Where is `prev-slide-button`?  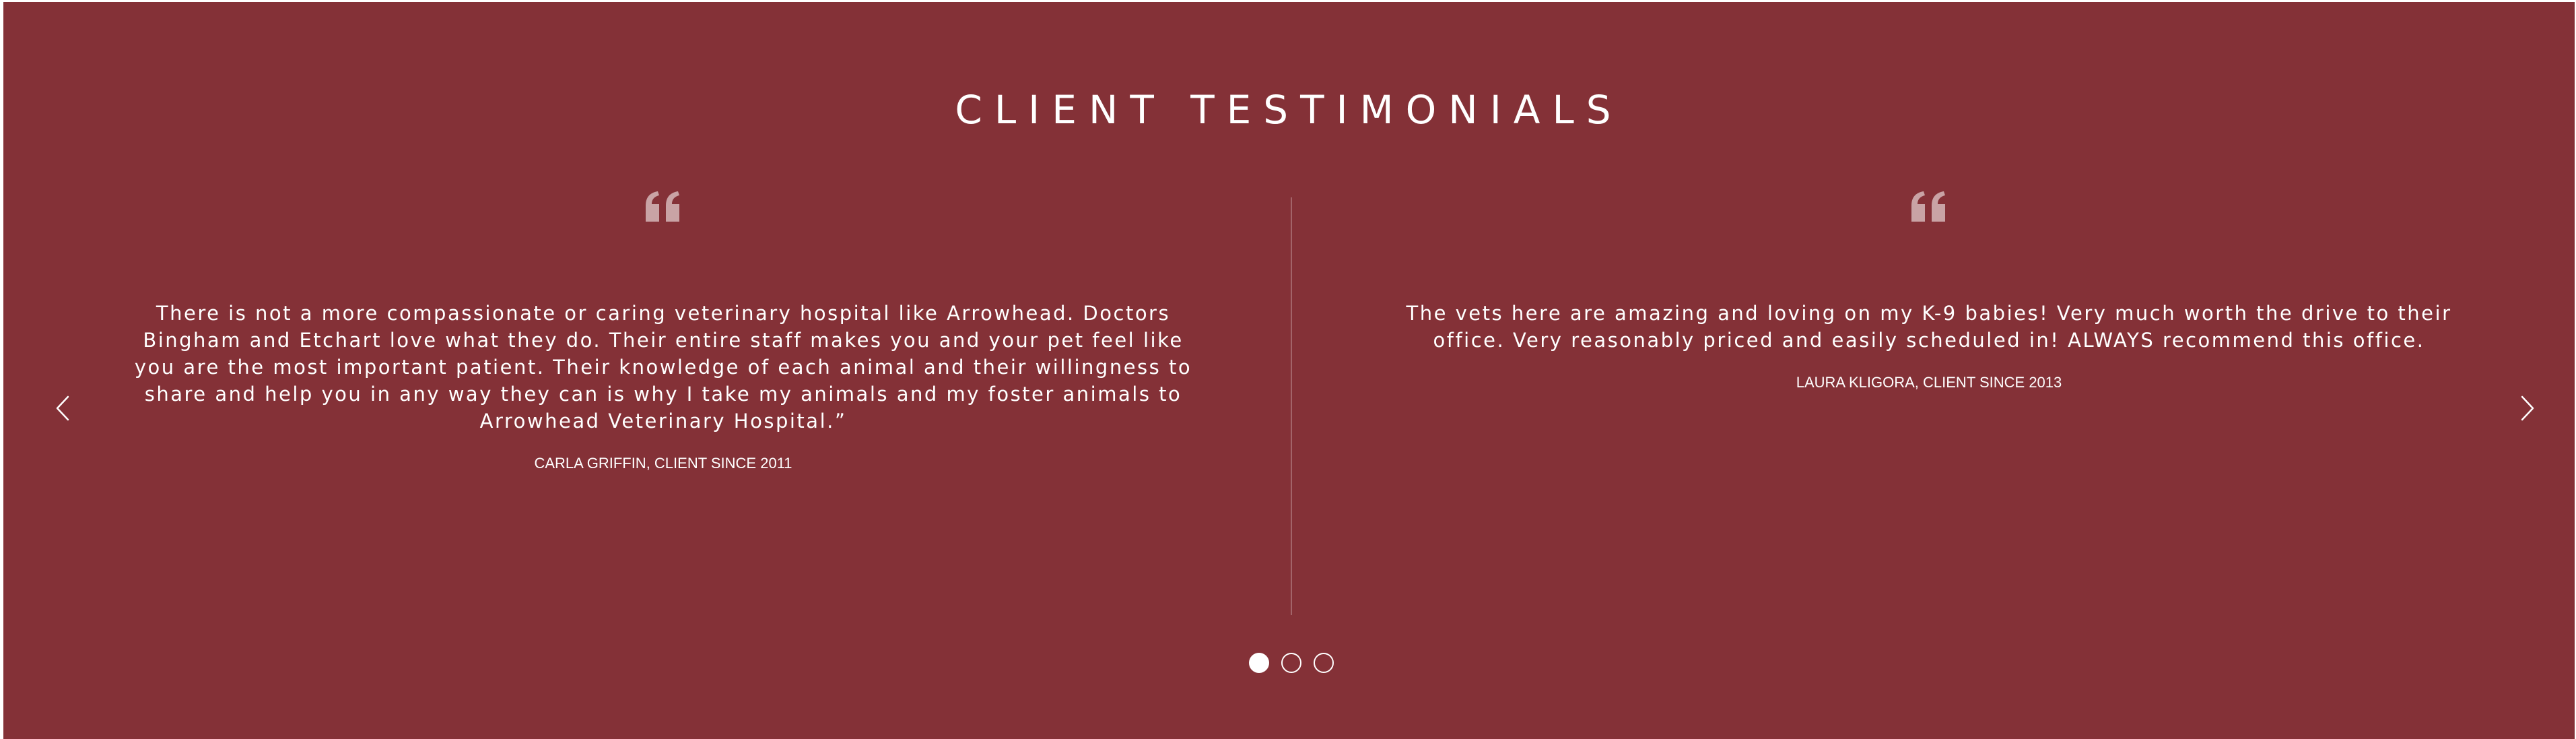 prev-slide-button is located at coordinates (62, 408).